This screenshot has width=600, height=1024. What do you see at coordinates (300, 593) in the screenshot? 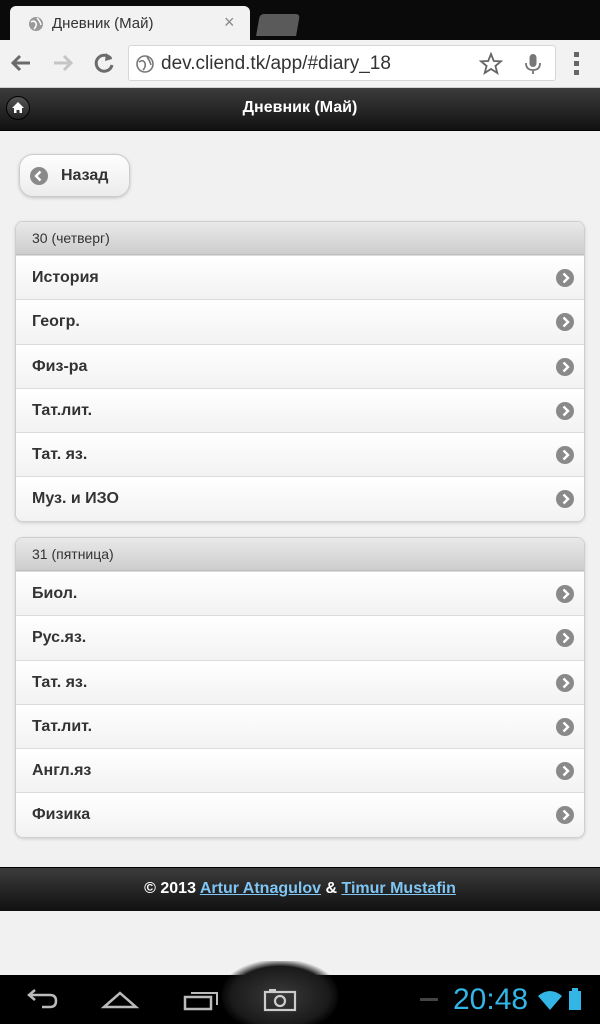
I see `list-item: Биол.` at bounding box center [300, 593].